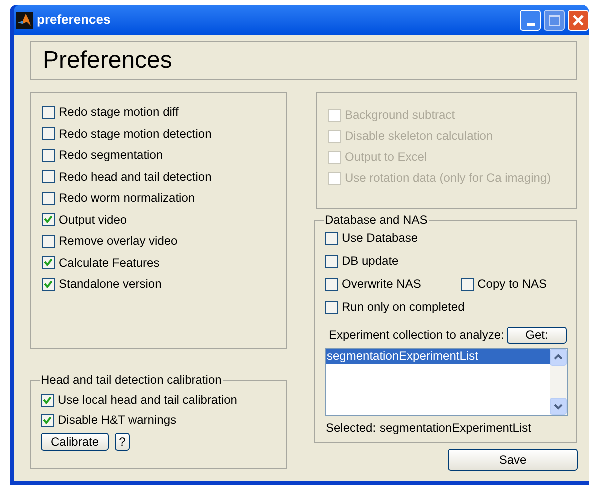 The image size is (589, 487). I want to click on checkbox-label: Calculate Features, so click(109, 263).